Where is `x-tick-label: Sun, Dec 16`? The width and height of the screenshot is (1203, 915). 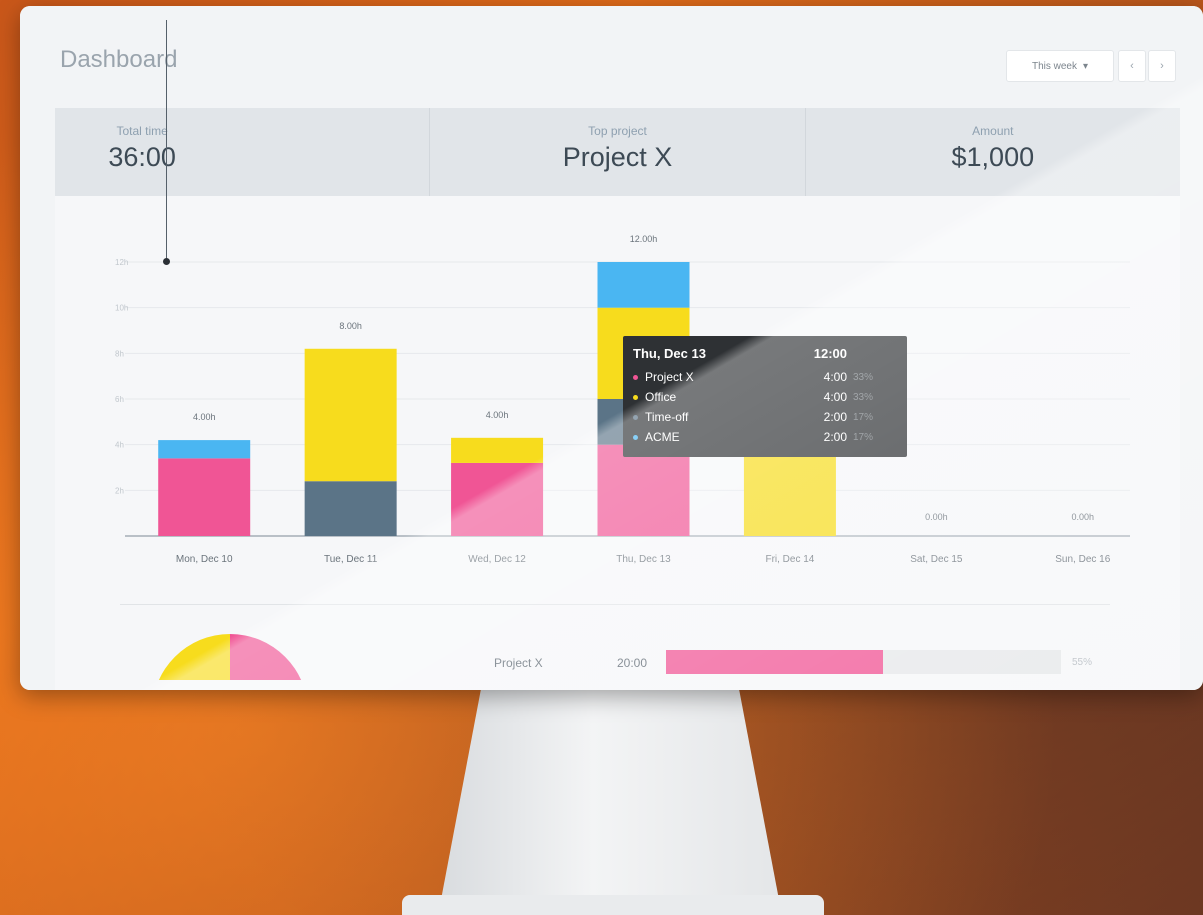
x-tick-label: Sun, Dec 16 is located at coordinates (1082, 559).